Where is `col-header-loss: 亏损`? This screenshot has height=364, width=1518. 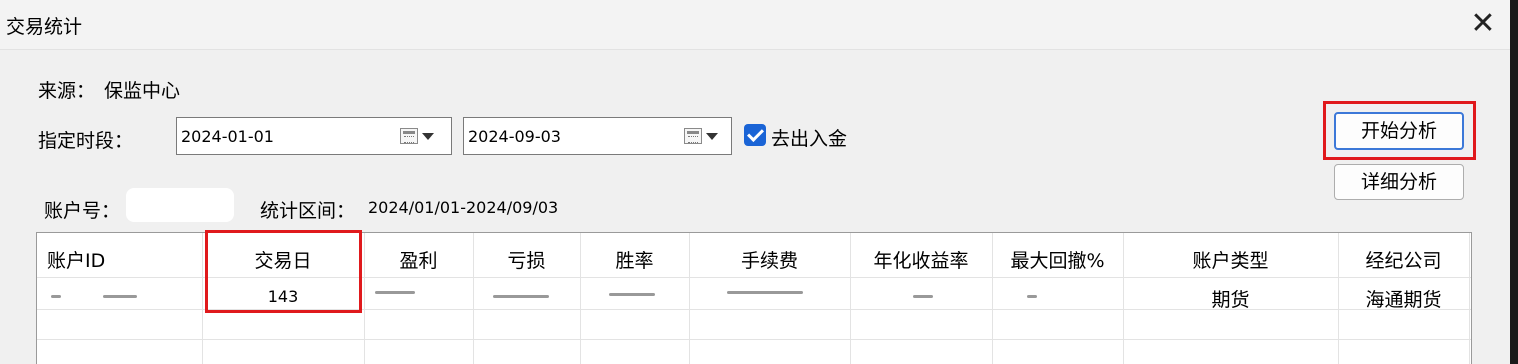
col-header-loss: 亏损 is located at coordinates (526, 259).